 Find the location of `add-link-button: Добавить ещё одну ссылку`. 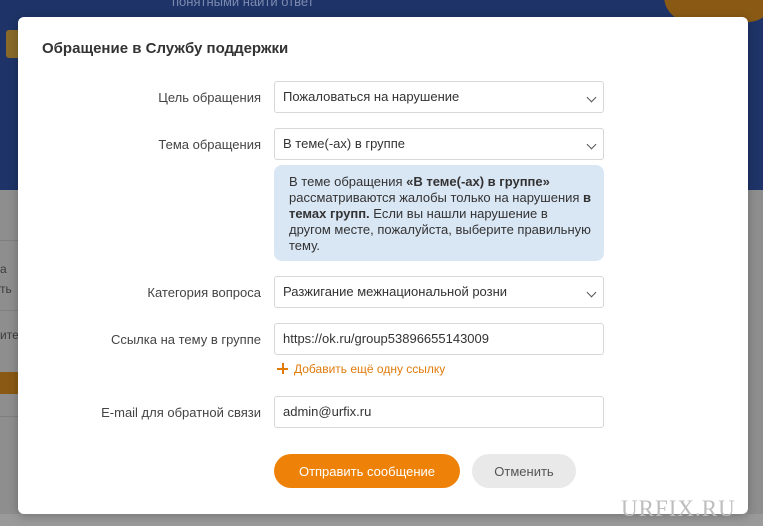

add-link-button: Добавить ещё одну ссылку is located at coordinates (361, 369).